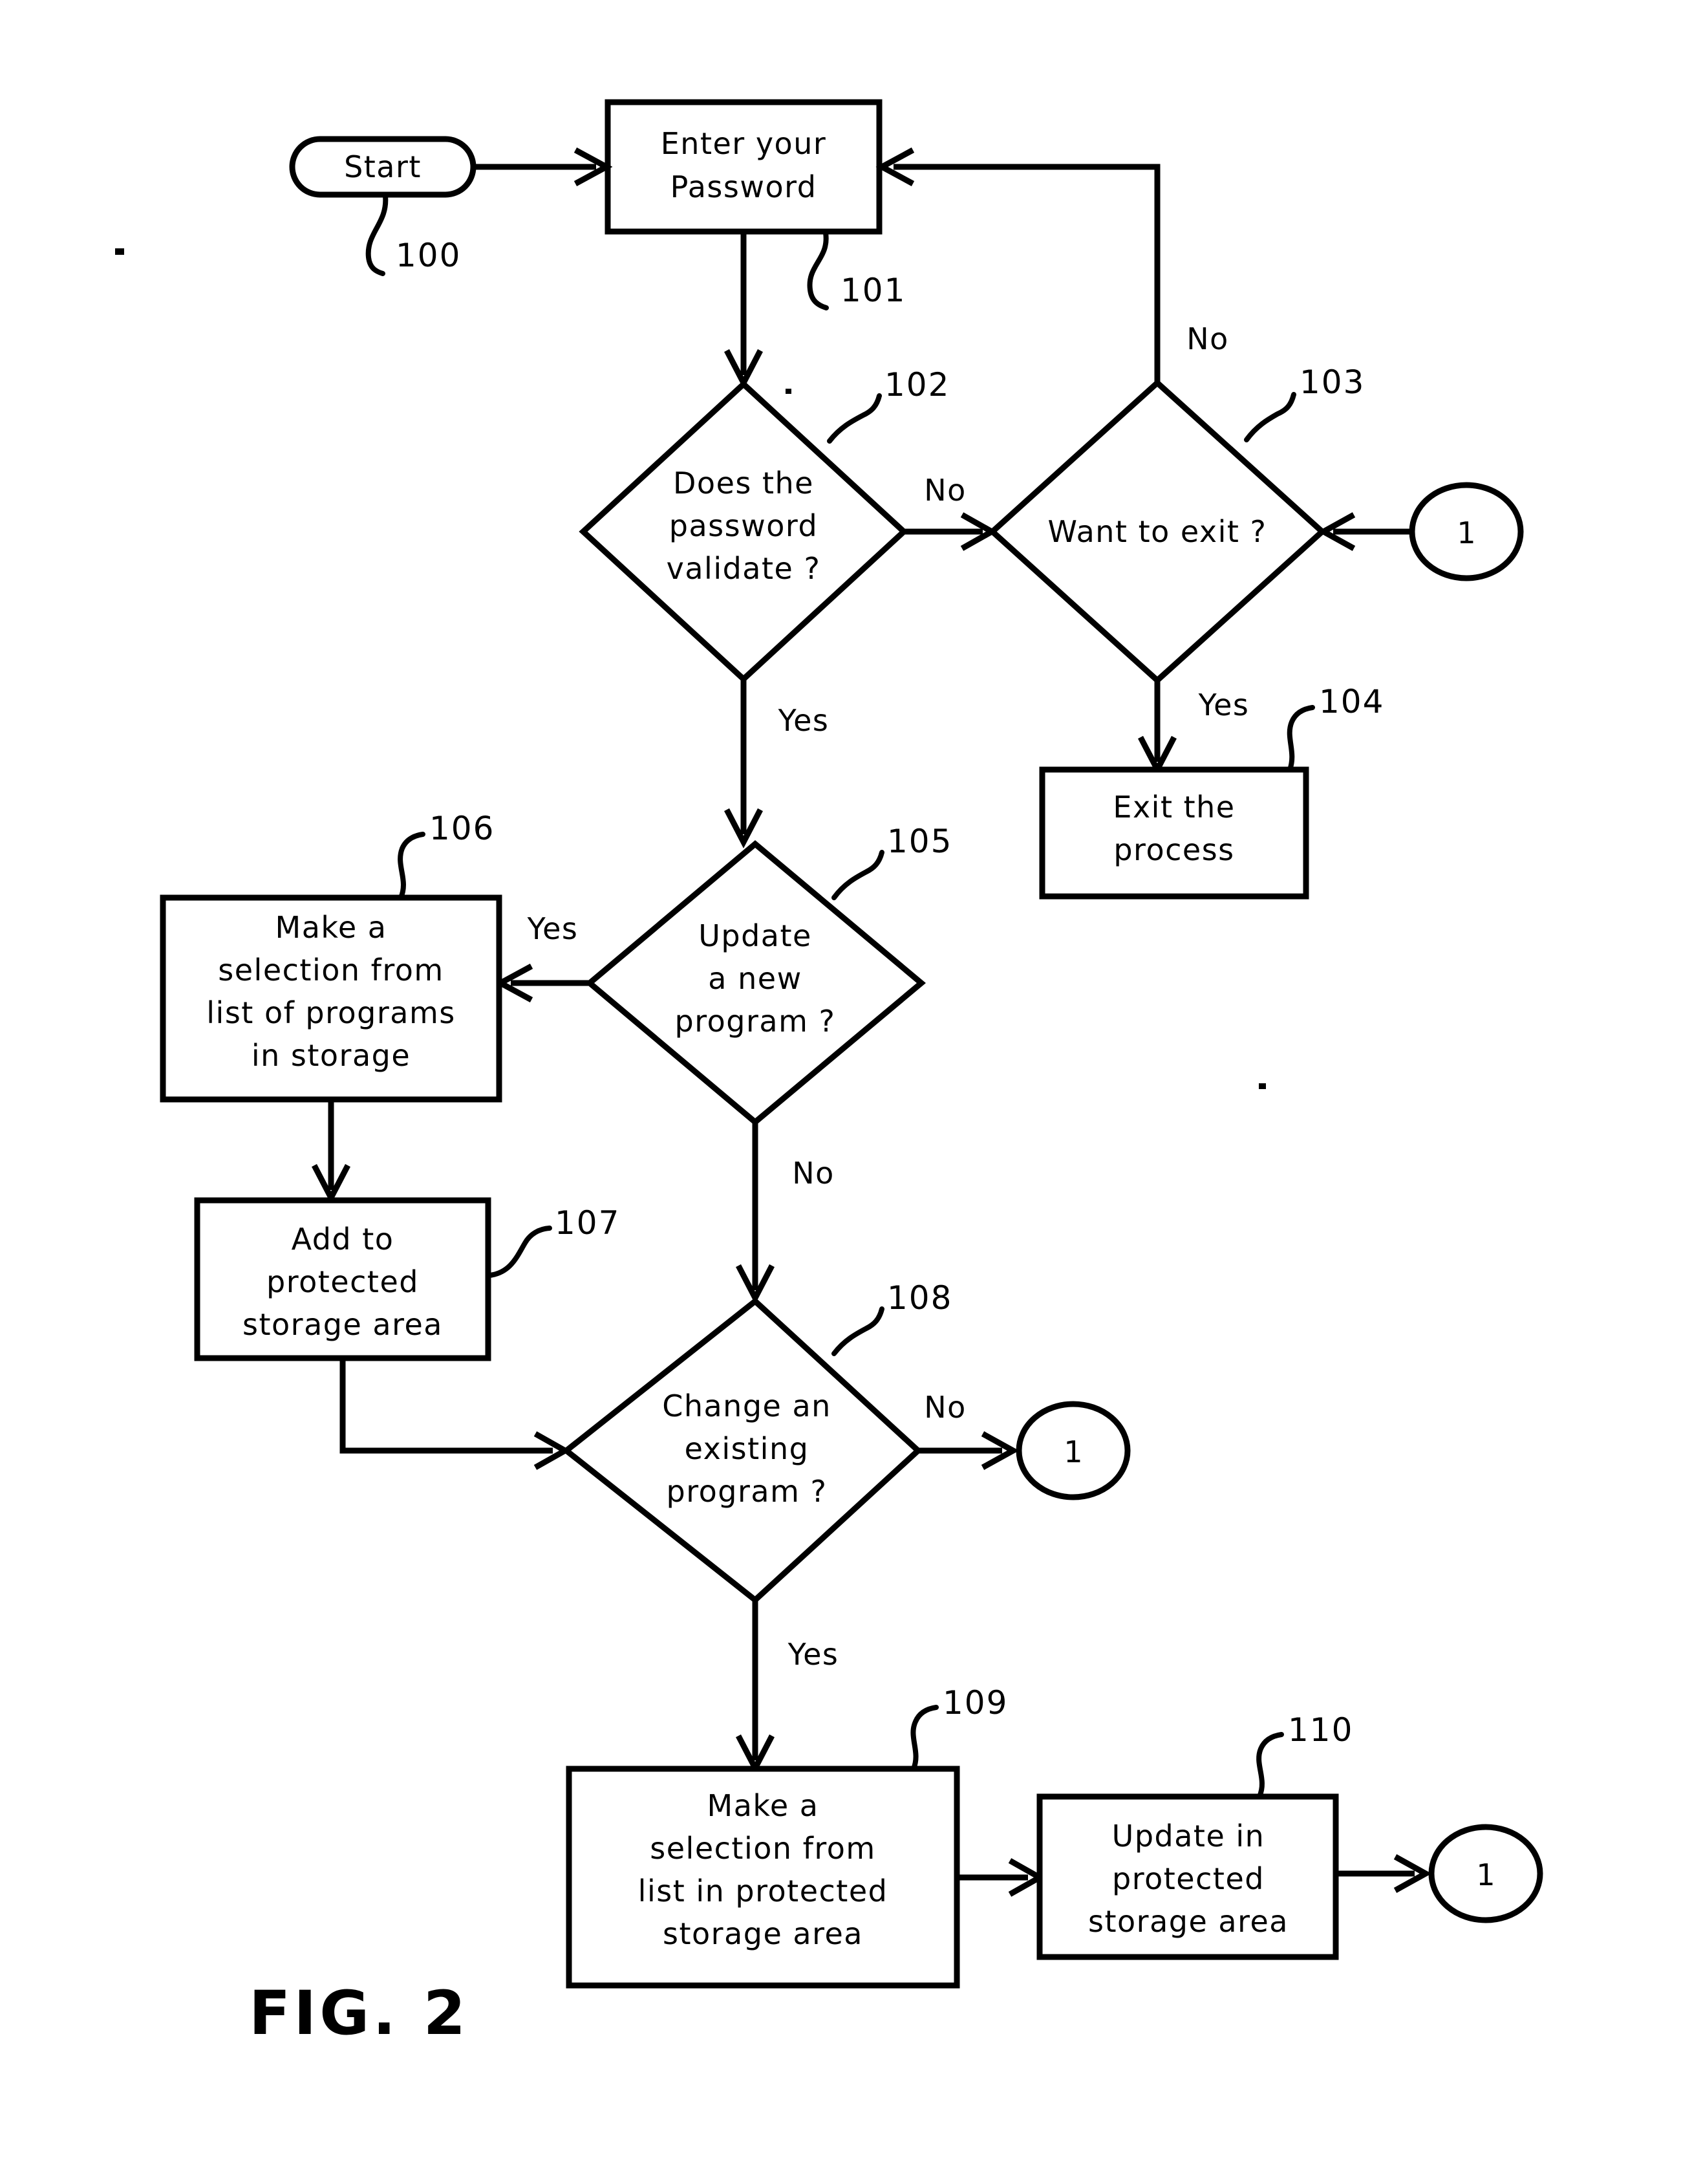 Image resolution: width=1692 pixels, height=2184 pixels. Describe the element at coordinates (1207, 338) in the screenshot. I see `branch-label-103-no: No` at that location.